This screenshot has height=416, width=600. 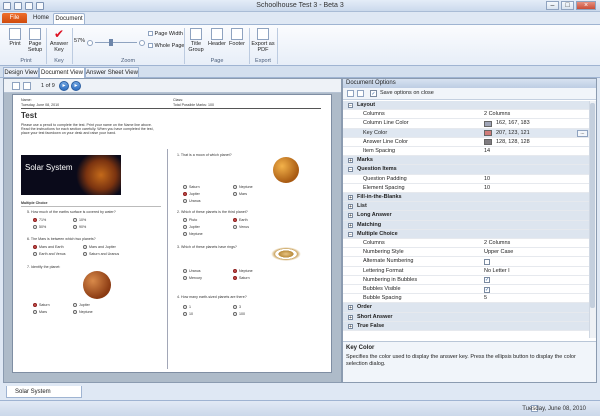 I want to click on property-row: Column Line Color 162, 167, 183, so click(x=466, y=124).